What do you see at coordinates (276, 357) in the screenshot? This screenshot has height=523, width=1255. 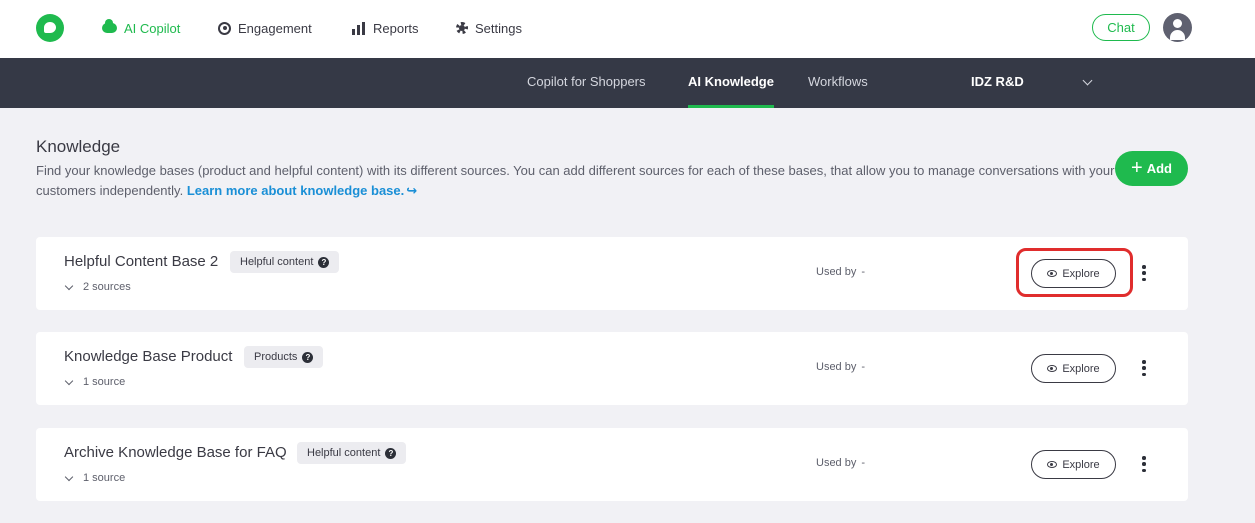 I see `badge-label: Products` at bounding box center [276, 357].